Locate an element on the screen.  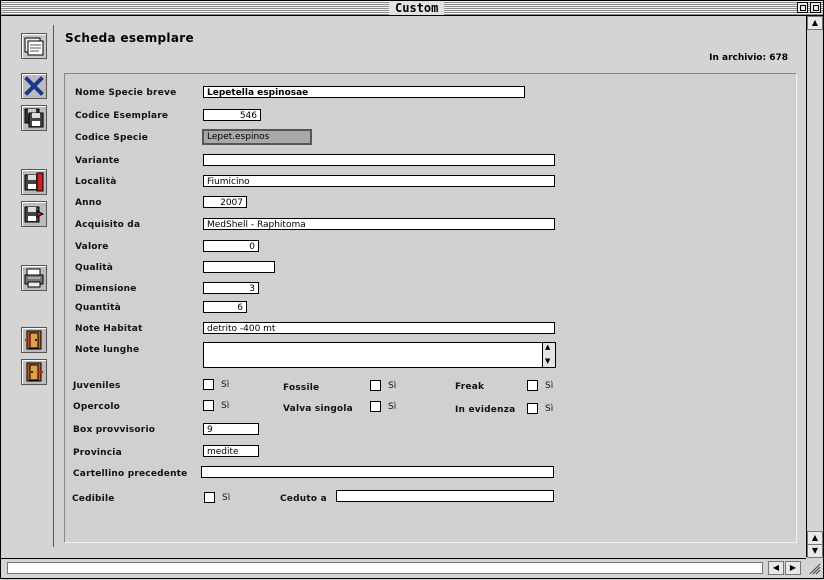
in-evidenza-checkbox is located at coordinates (532, 408).